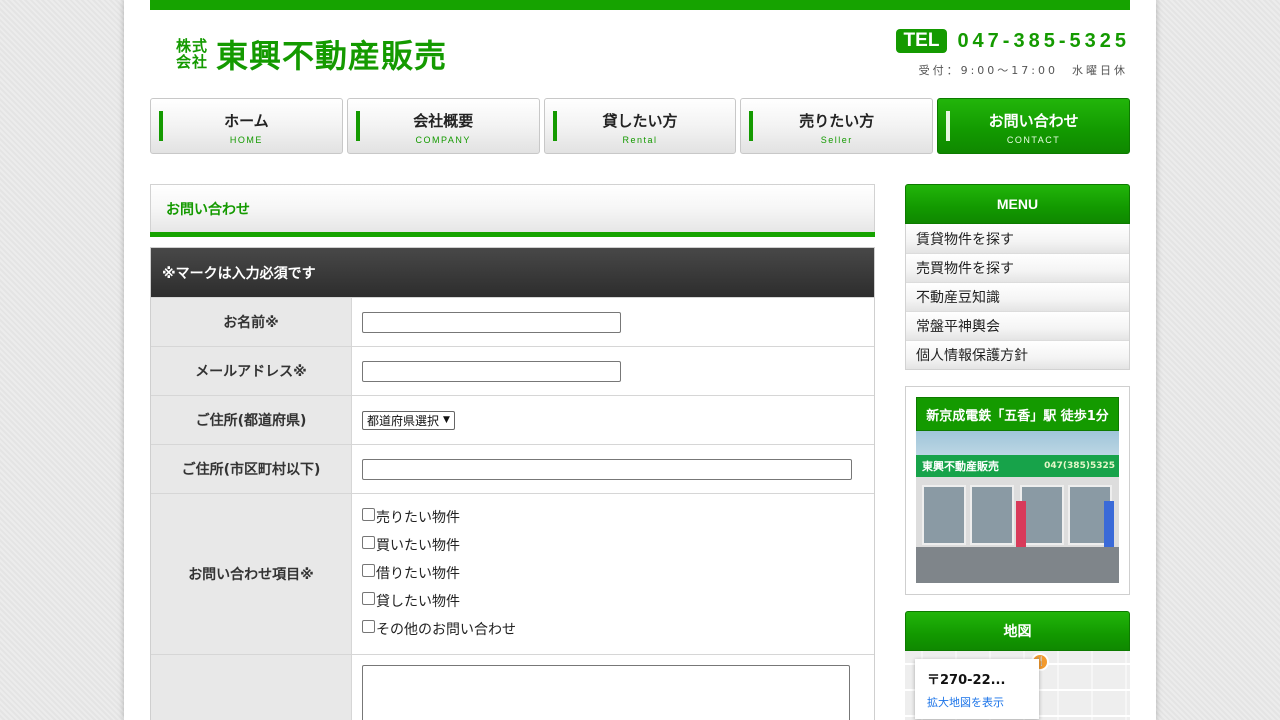  I want to click on business-hours: 受付：9:00～17:00 水曜日休, so click(1023, 70).